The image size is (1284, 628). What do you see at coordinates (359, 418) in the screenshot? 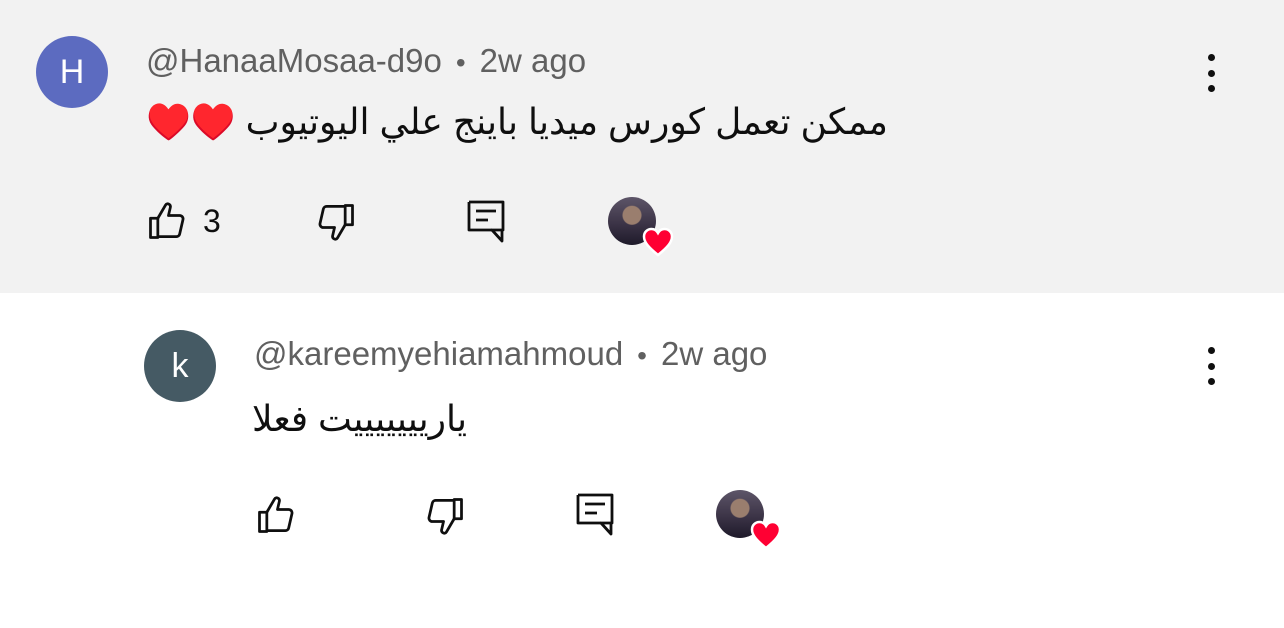
I see `comment-text: ياريييييييت فعلا` at bounding box center [359, 418].